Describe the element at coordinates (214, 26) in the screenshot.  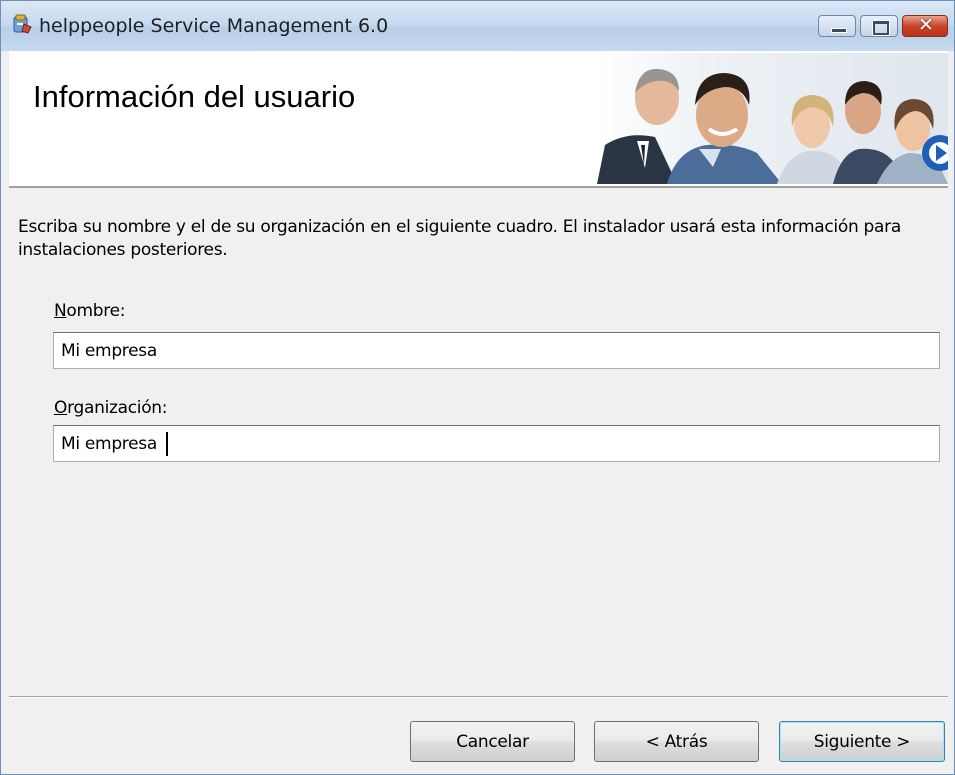
I see `window-title: helppeople Service Management 6.0` at that location.